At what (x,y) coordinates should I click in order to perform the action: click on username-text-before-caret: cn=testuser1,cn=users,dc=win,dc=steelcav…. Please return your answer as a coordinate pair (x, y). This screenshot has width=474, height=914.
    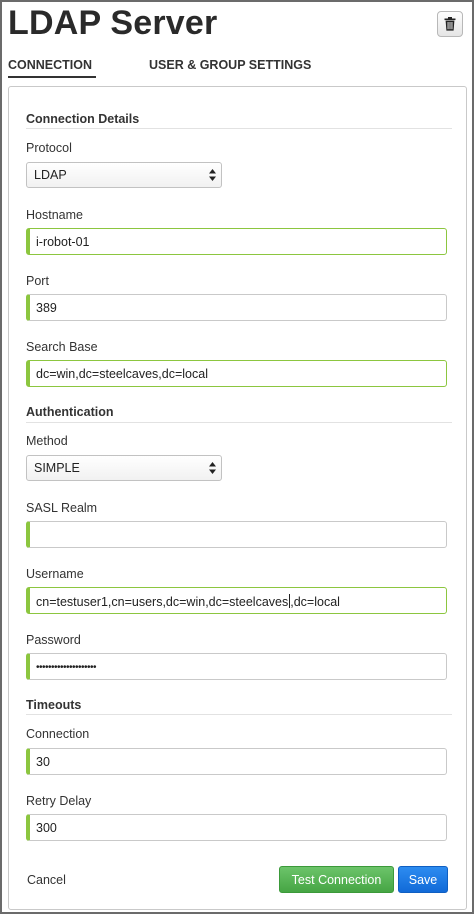
    Looking at the image, I should click on (162, 602).